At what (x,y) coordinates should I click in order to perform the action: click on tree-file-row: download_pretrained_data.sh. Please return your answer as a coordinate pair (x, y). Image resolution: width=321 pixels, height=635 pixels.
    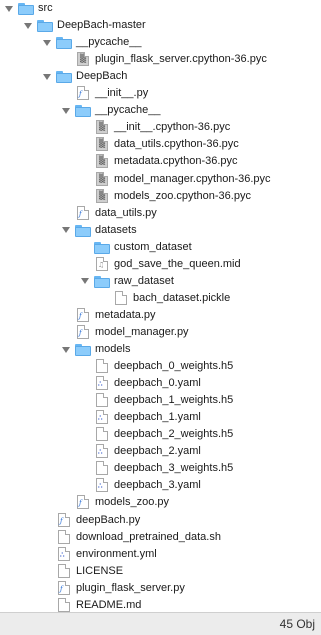
    Looking at the image, I should click on (160, 537).